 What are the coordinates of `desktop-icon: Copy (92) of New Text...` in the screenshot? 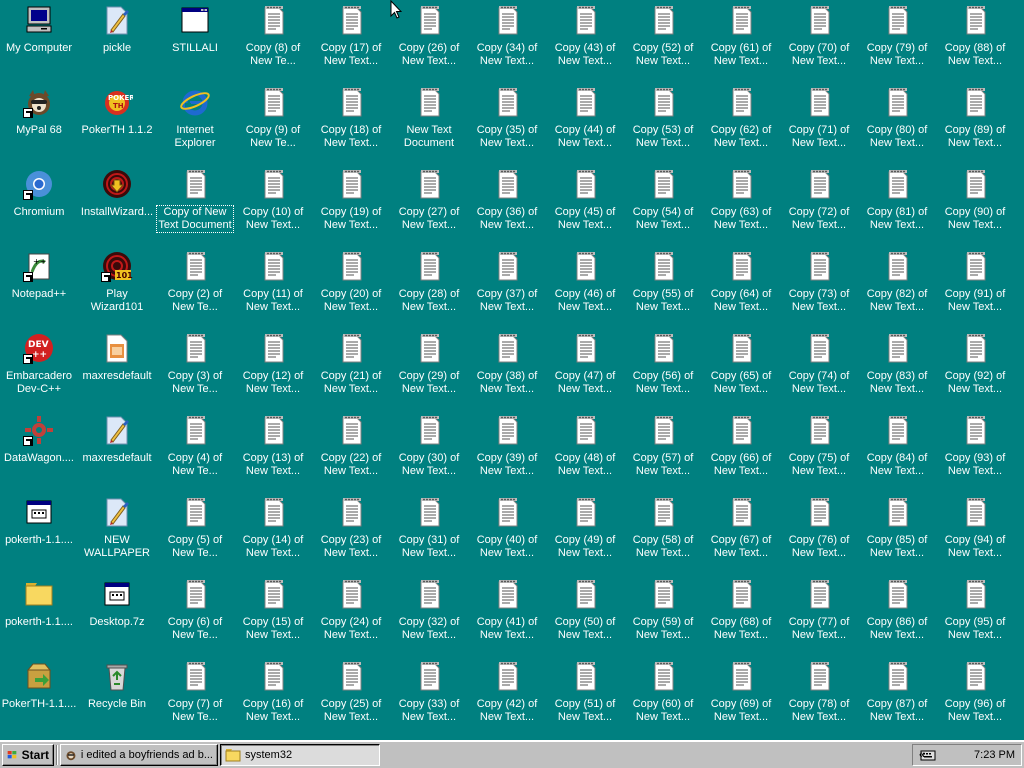 It's located at (975, 370).